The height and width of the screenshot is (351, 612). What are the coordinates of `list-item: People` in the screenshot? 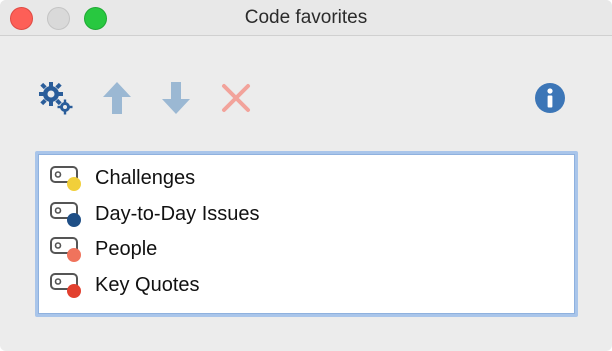 It's located at (103, 249).